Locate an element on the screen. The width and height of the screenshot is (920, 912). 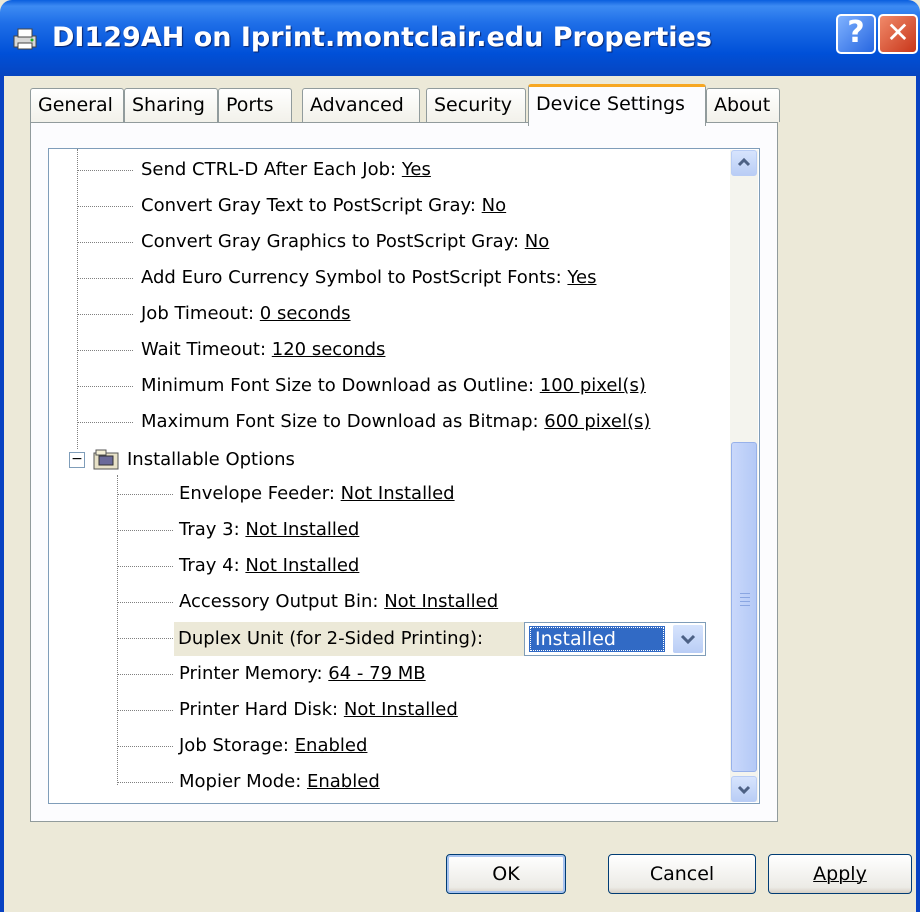
duplex-unit-select-value: Installed is located at coordinates (597, 639).